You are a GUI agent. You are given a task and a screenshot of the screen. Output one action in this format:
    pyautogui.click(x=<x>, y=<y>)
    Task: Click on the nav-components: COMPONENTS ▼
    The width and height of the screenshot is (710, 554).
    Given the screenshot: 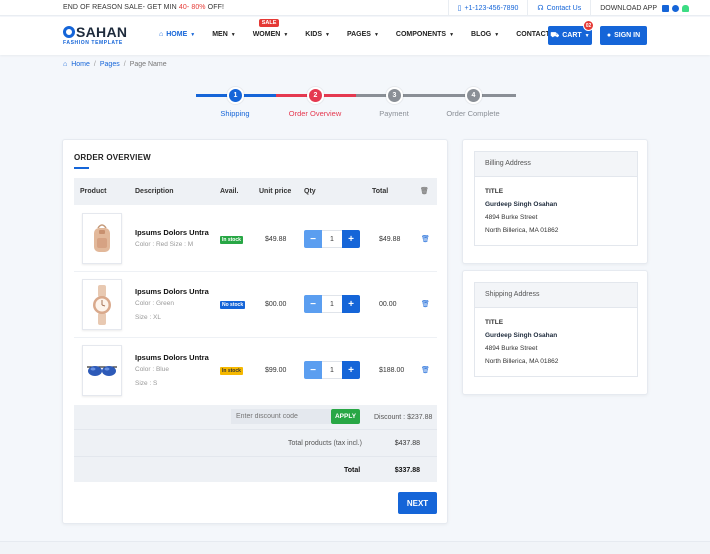 What is the action you would take?
    pyautogui.click(x=425, y=34)
    